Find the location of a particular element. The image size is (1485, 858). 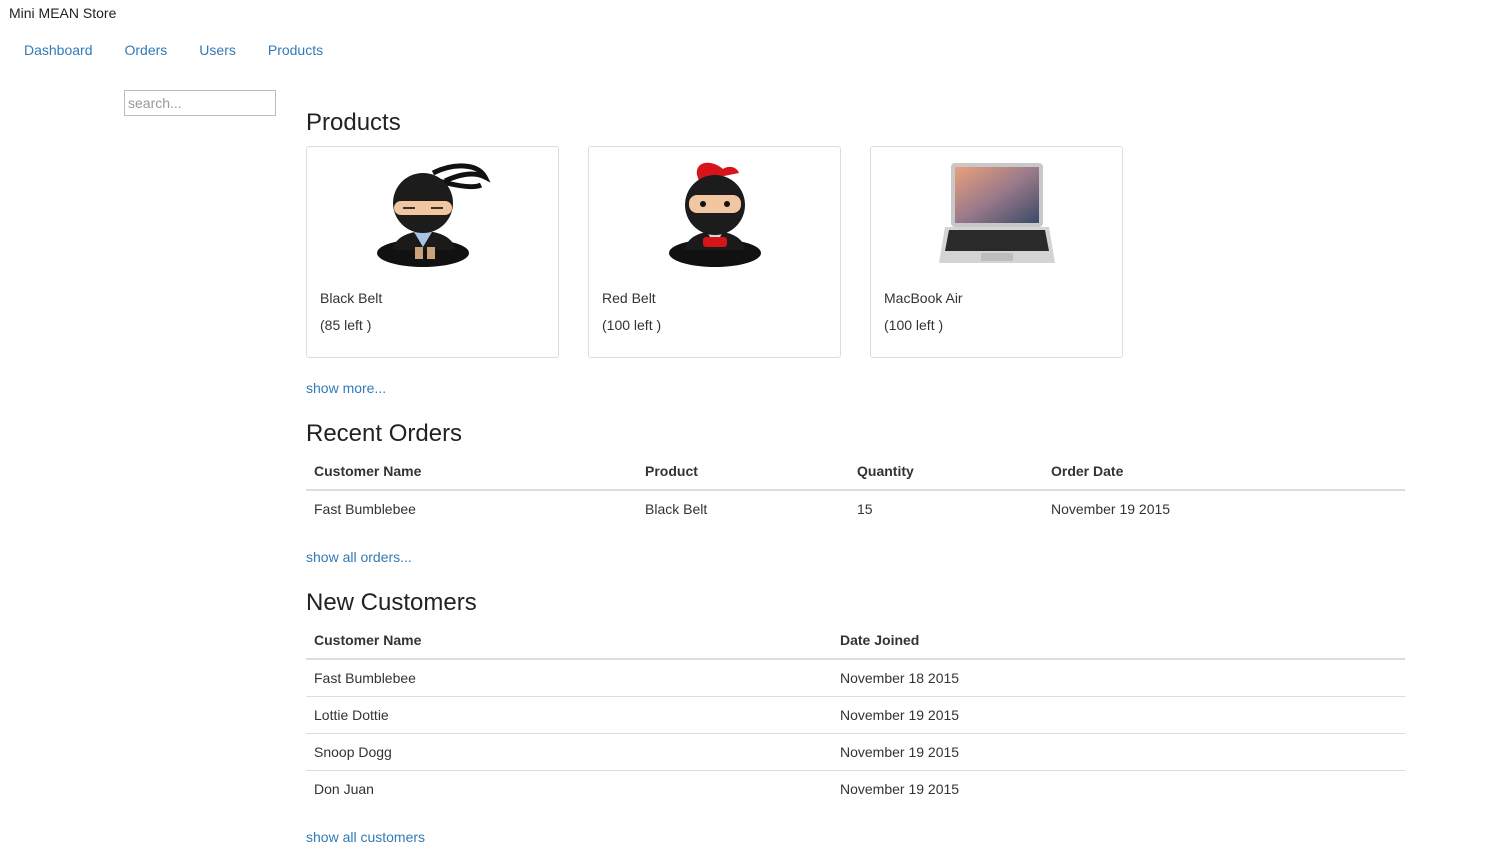

red-ninja-icon is located at coordinates (715, 212).